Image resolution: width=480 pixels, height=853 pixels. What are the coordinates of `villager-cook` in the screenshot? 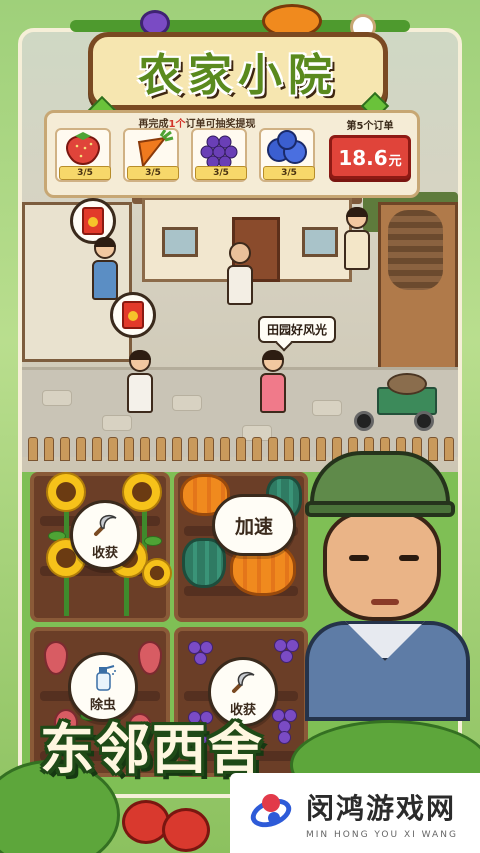 It's located at (105, 268).